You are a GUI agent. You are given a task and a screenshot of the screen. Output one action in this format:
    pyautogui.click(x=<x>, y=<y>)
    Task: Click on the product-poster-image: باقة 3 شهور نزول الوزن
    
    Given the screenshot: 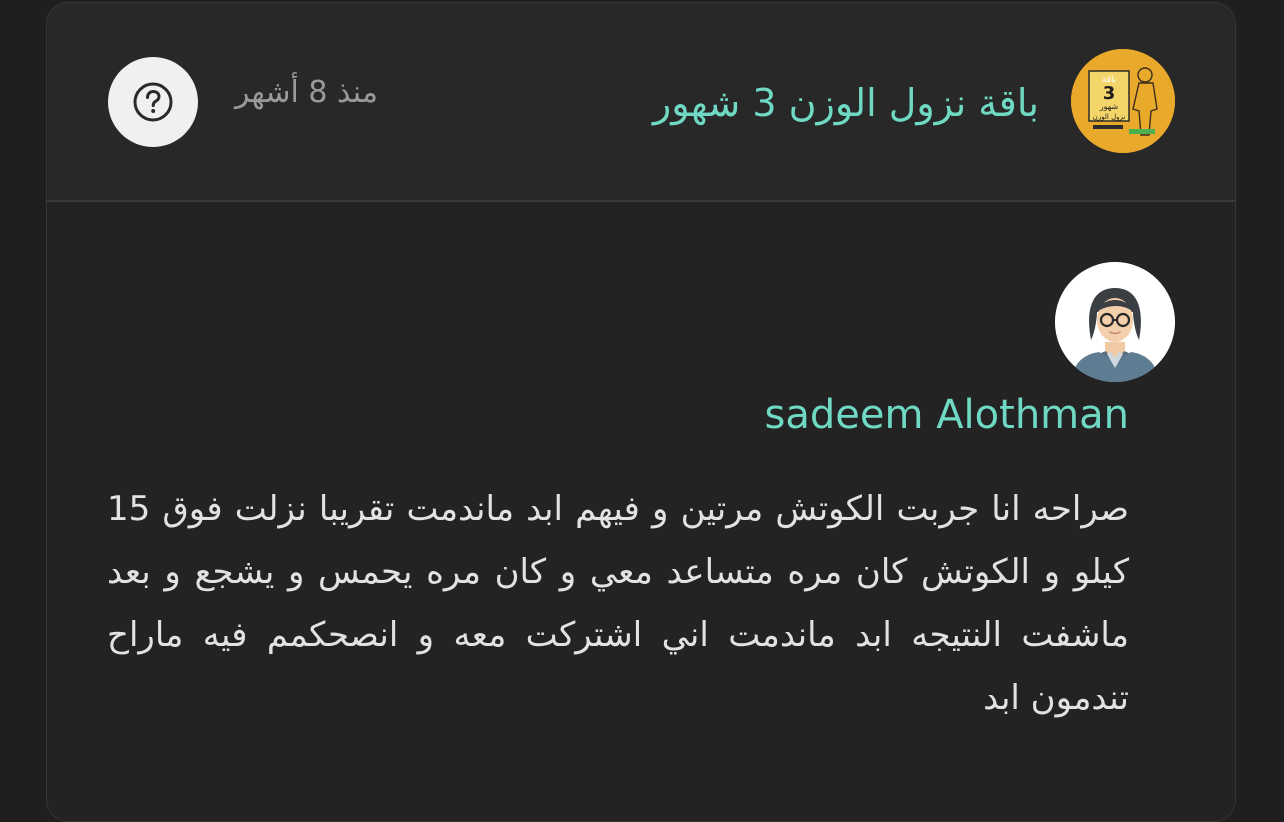 What is the action you would take?
    pyautogui.click(x=1123, y=101)
    